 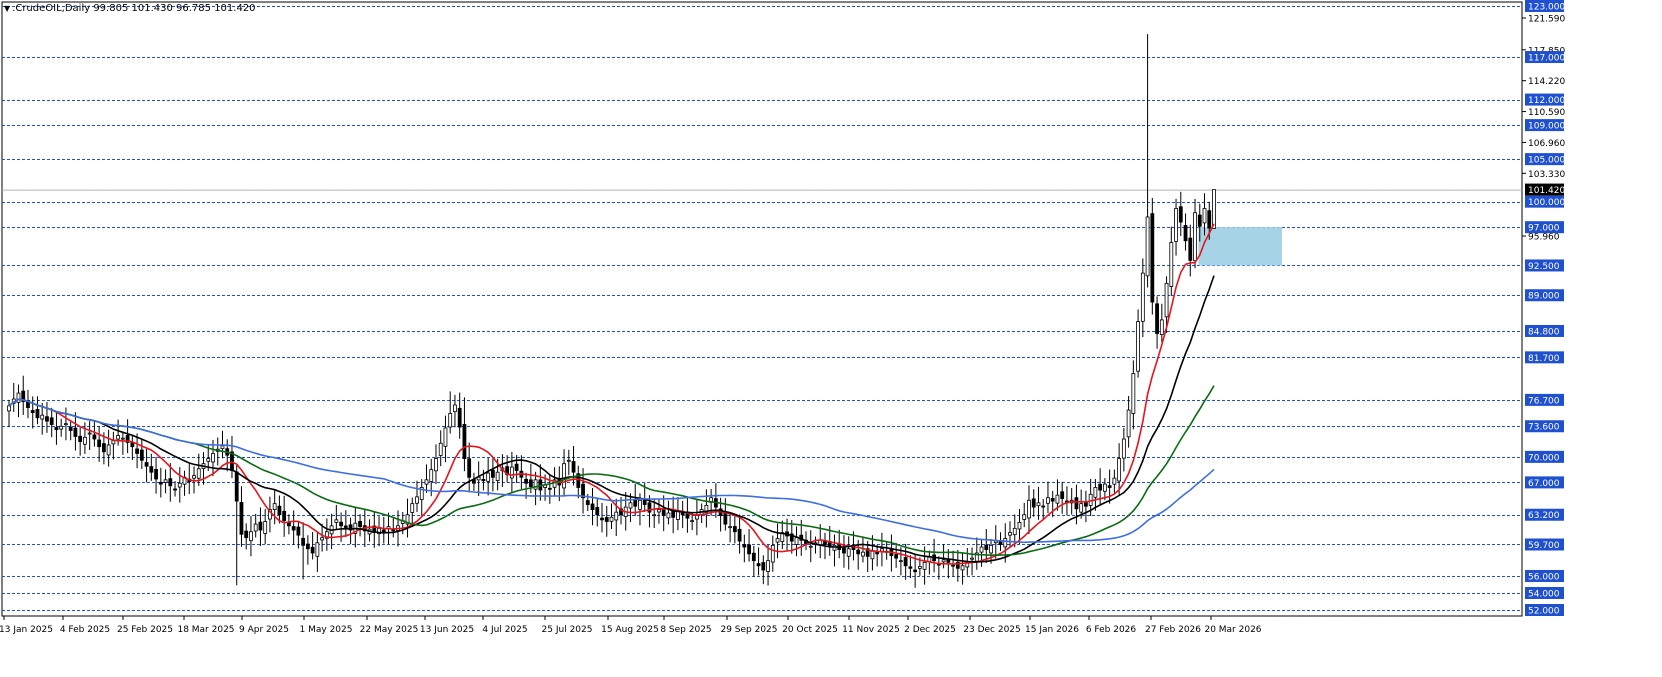 I want to click on x-tick-label: 1 May 2025, so click(x=326, y=630).